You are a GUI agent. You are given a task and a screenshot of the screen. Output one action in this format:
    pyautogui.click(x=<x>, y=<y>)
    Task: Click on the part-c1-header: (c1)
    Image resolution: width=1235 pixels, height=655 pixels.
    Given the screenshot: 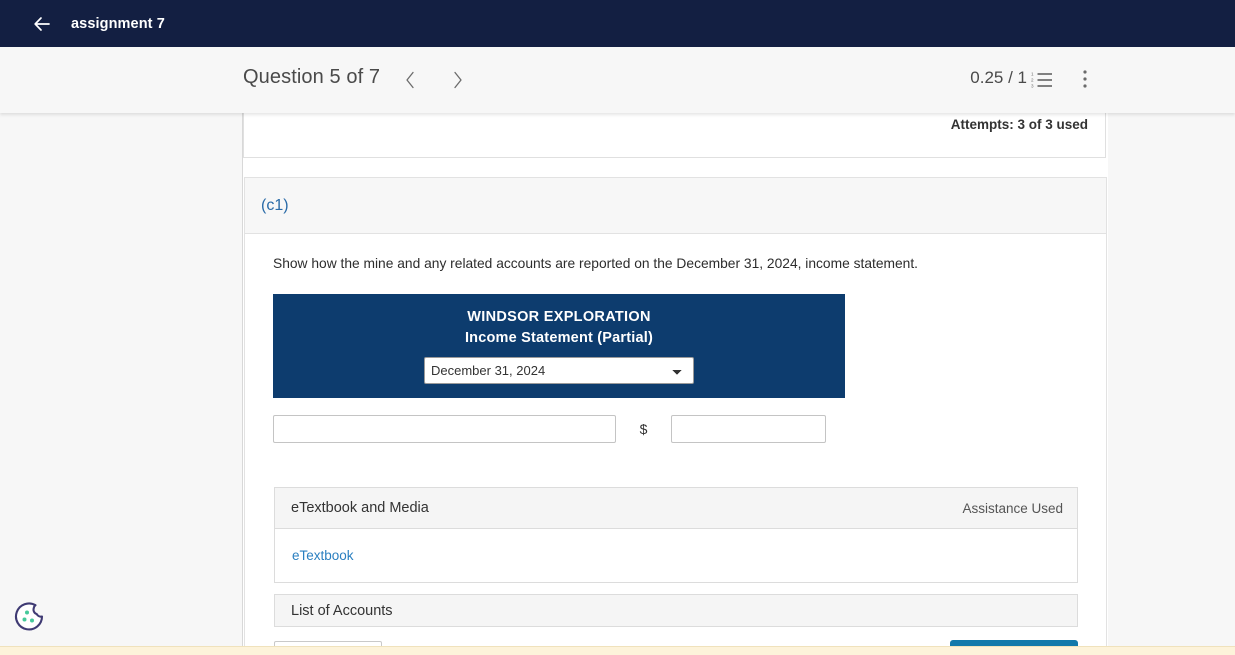 What is the action you would take?
    pyautogui.click(x=675, y=206)
    